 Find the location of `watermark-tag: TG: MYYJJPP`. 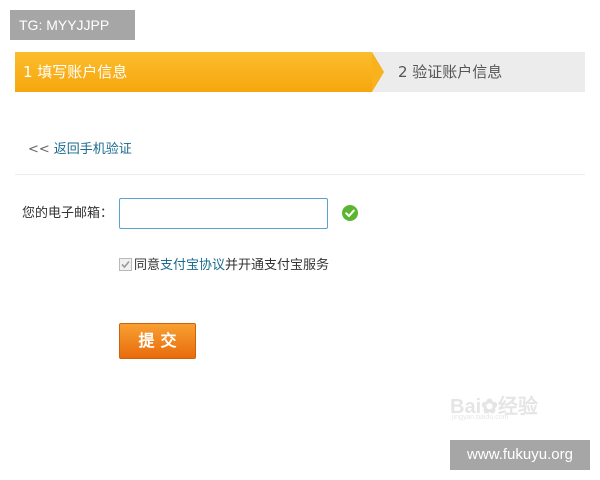

watermark-tag: TG: MYYJJPP is located at coordinates (72, 25).